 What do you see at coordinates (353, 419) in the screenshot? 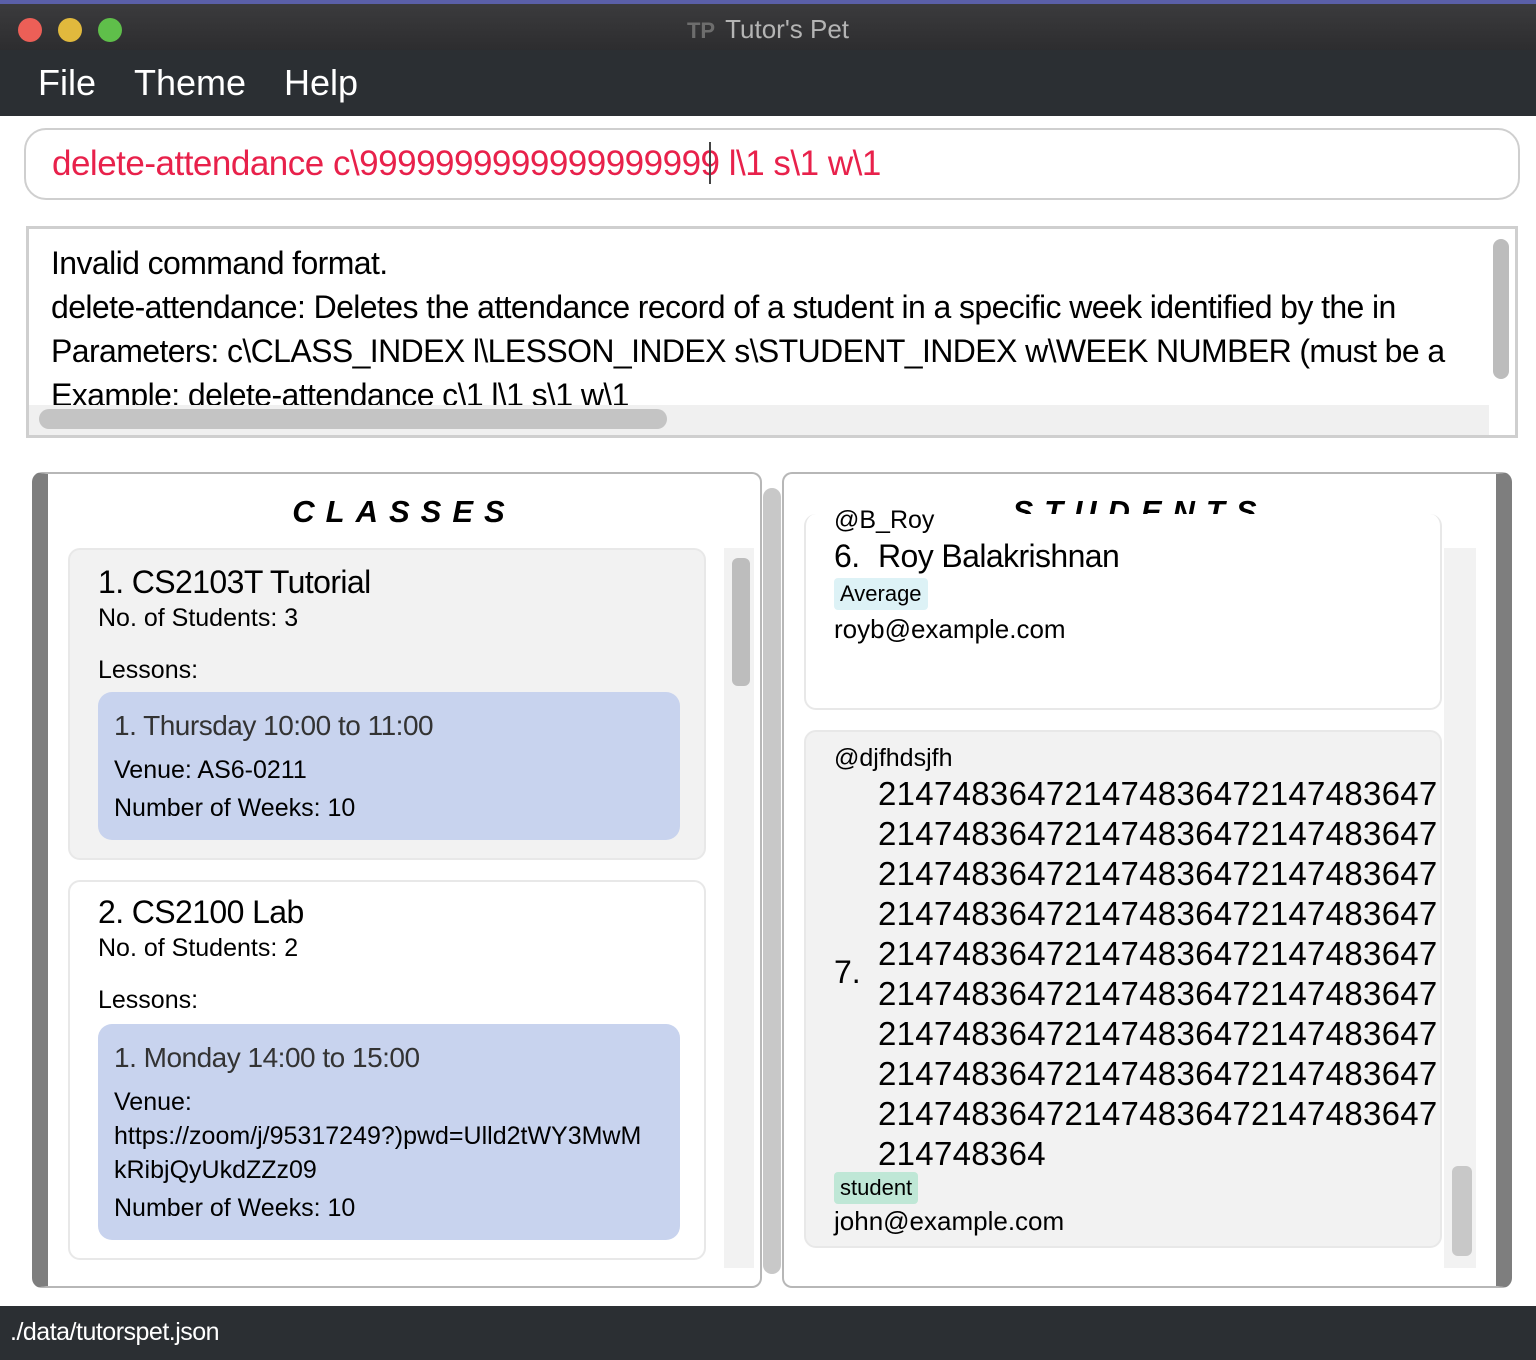
I see `horizontal-scrollbar-thumb` at bounding box center [353, 419].